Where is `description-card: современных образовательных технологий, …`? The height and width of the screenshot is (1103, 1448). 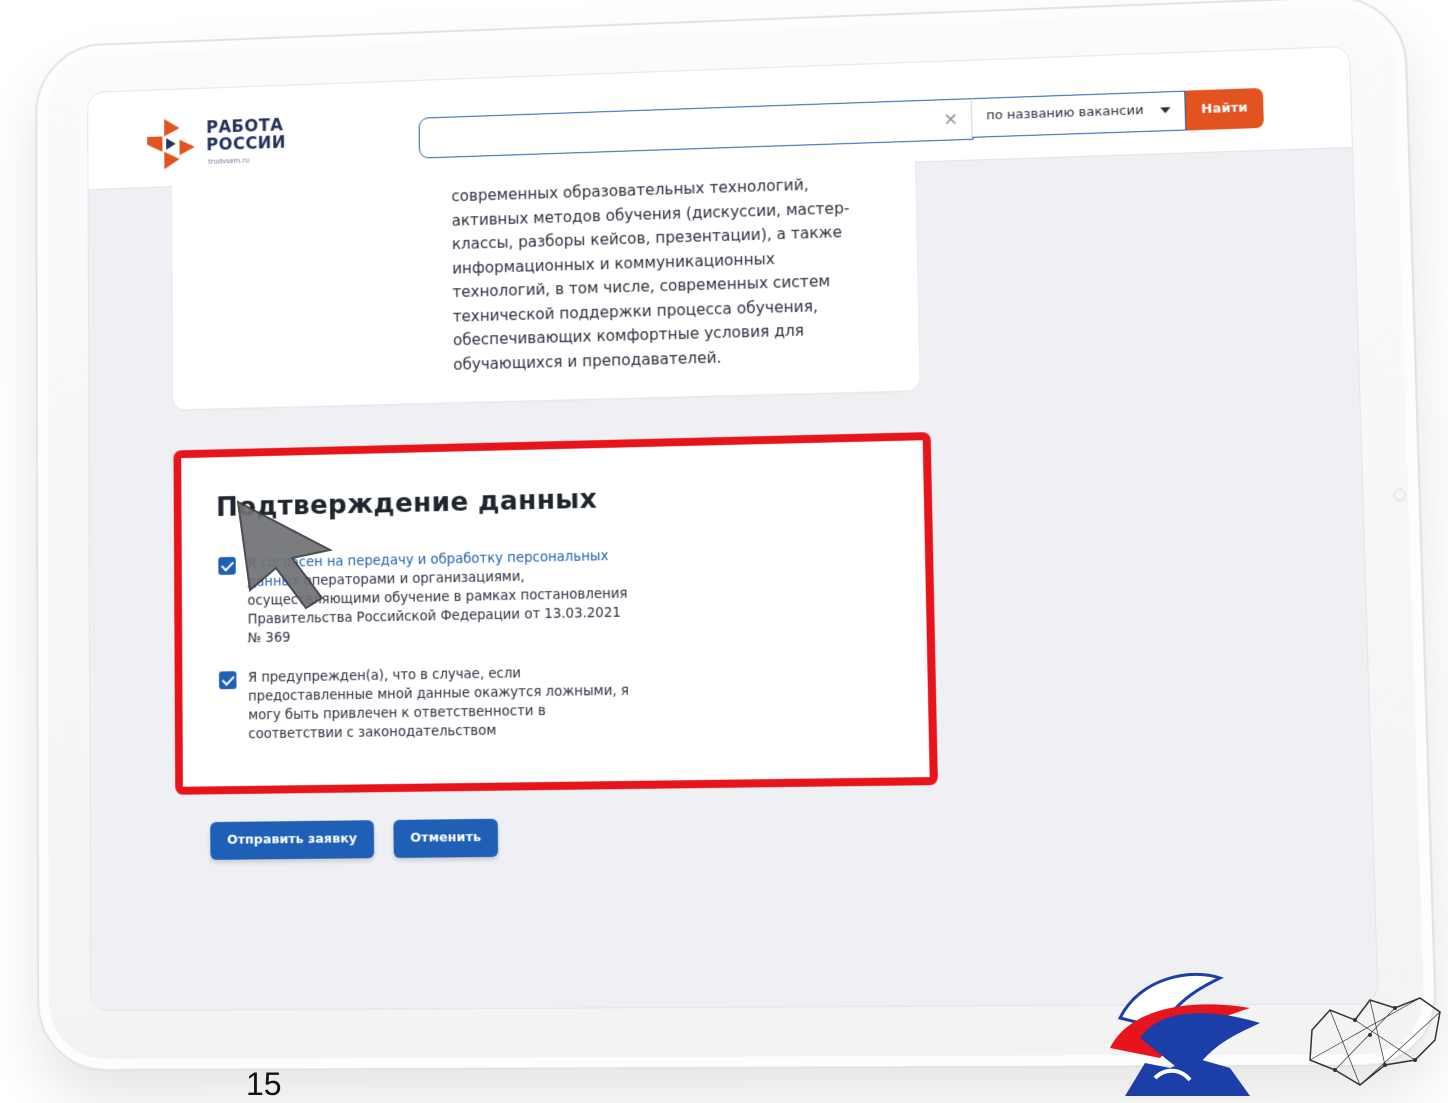
description-card: современных образовательных технологий, … is located at coordinates (546, 286).